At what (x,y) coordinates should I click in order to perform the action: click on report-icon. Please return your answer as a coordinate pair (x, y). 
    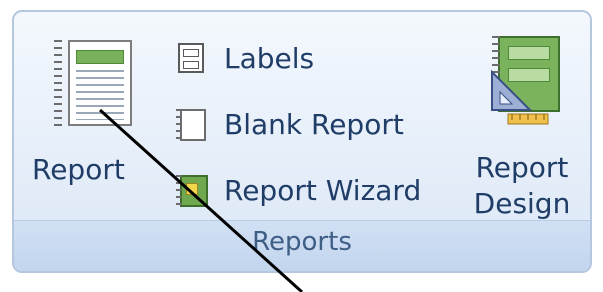
    Looking at the image, I should click on (93, 83).